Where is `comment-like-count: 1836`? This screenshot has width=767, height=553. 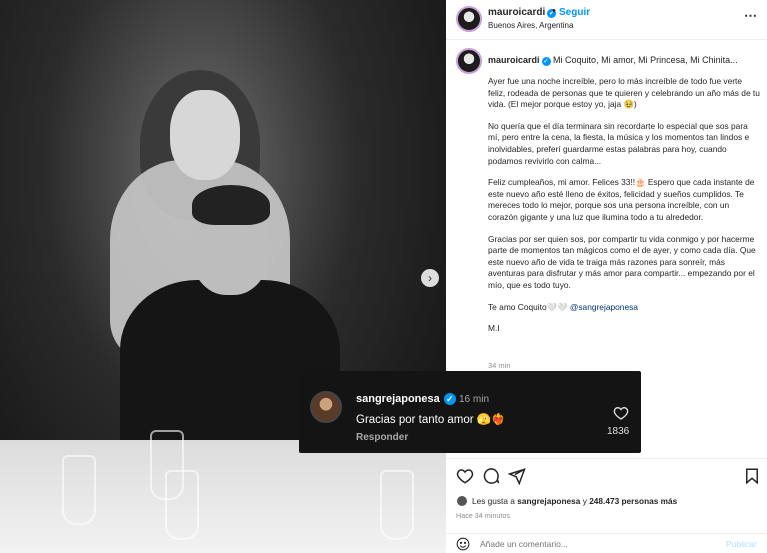 comment-like-count: 1836 is located at coordinates (618, 431).